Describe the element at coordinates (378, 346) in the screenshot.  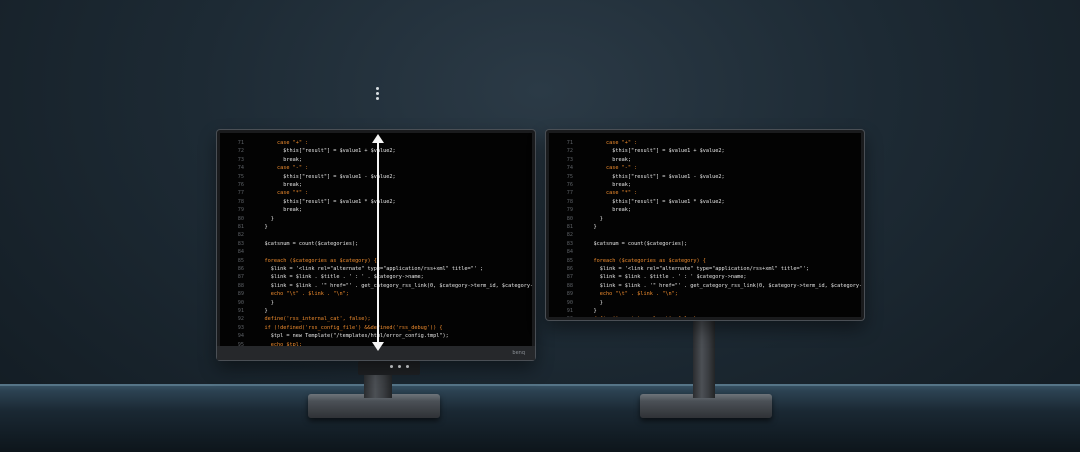
I see `arrow-down-head-icon` at that location.